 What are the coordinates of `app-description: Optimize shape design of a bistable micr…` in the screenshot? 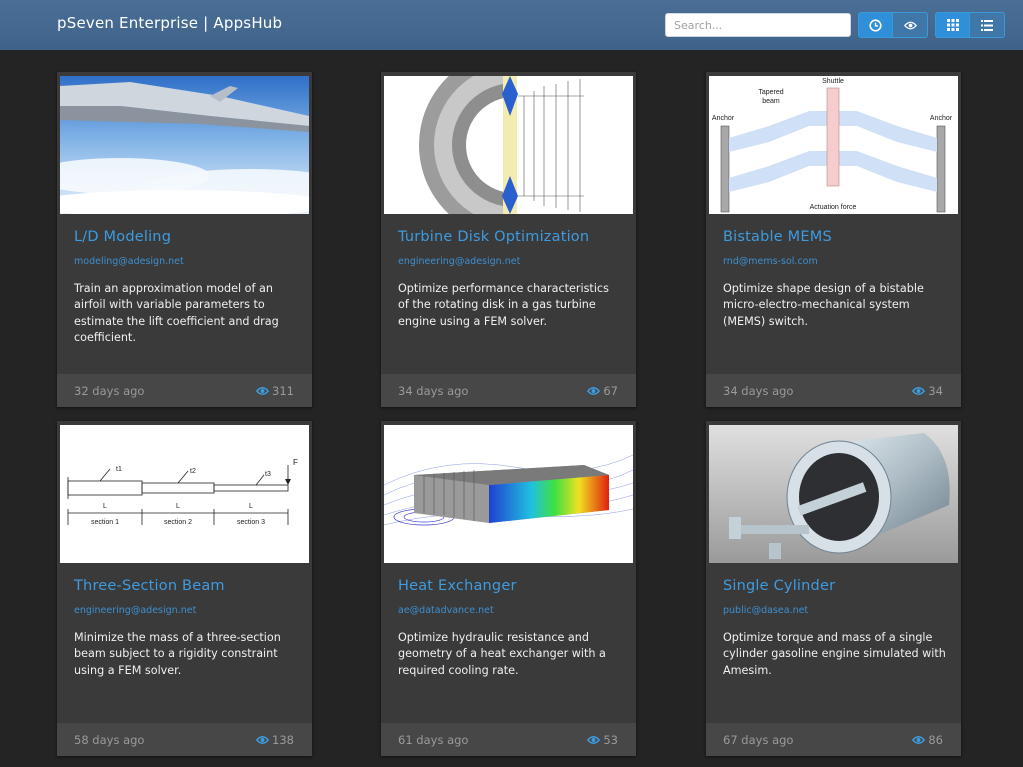 It's located at (823, 305).